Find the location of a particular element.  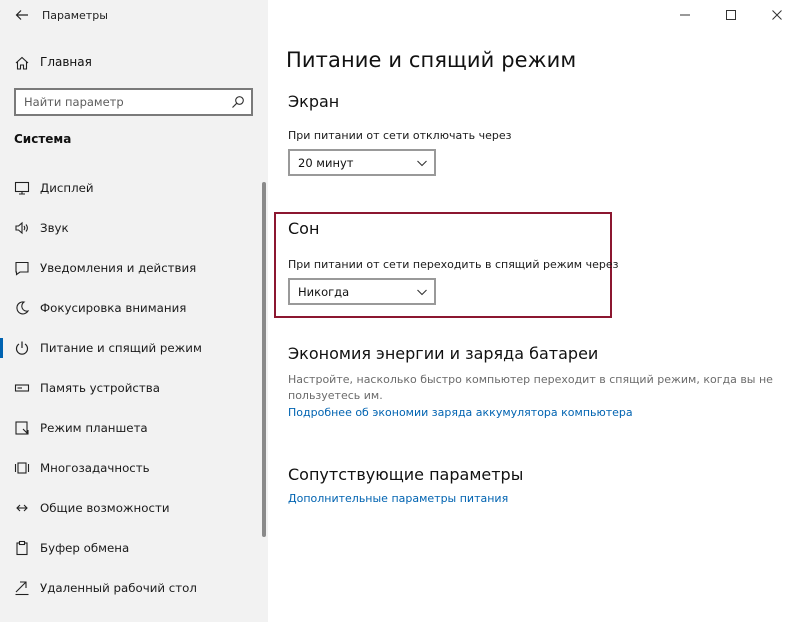

minimize-button is located at coordinates (685, 15).